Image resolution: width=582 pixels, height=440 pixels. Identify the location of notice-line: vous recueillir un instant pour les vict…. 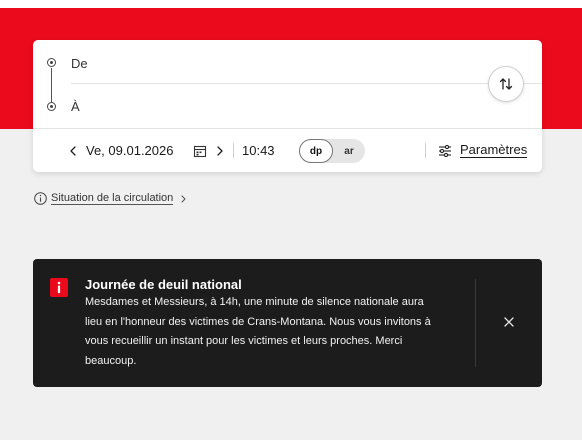
(244, 341).